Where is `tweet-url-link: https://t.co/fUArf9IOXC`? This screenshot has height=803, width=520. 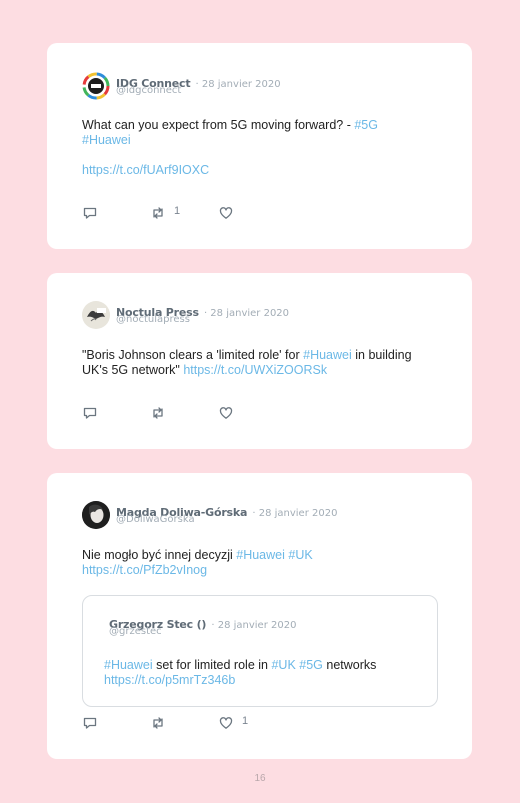 tweet-url-link: https://t.co/fUArf9IOXC is located at coordinates (145, 170).